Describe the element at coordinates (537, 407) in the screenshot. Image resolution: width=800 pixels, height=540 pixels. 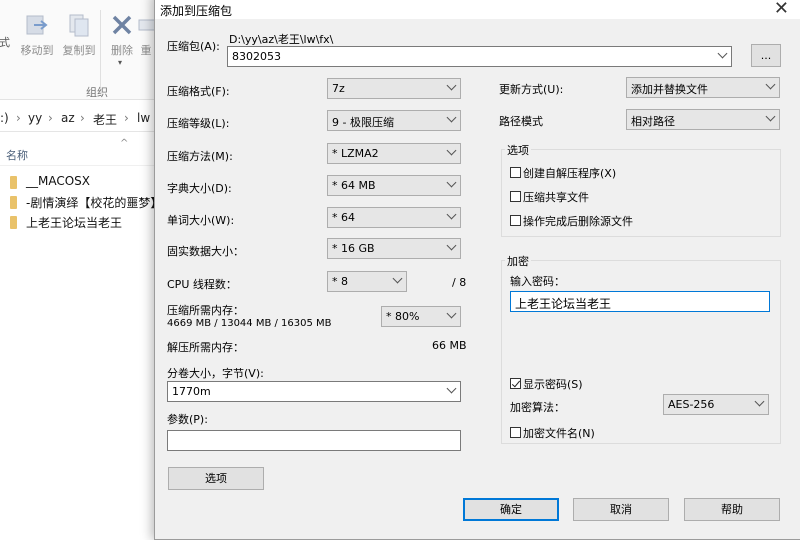
I see `encryption-method-label: 加密算法：` at that location.